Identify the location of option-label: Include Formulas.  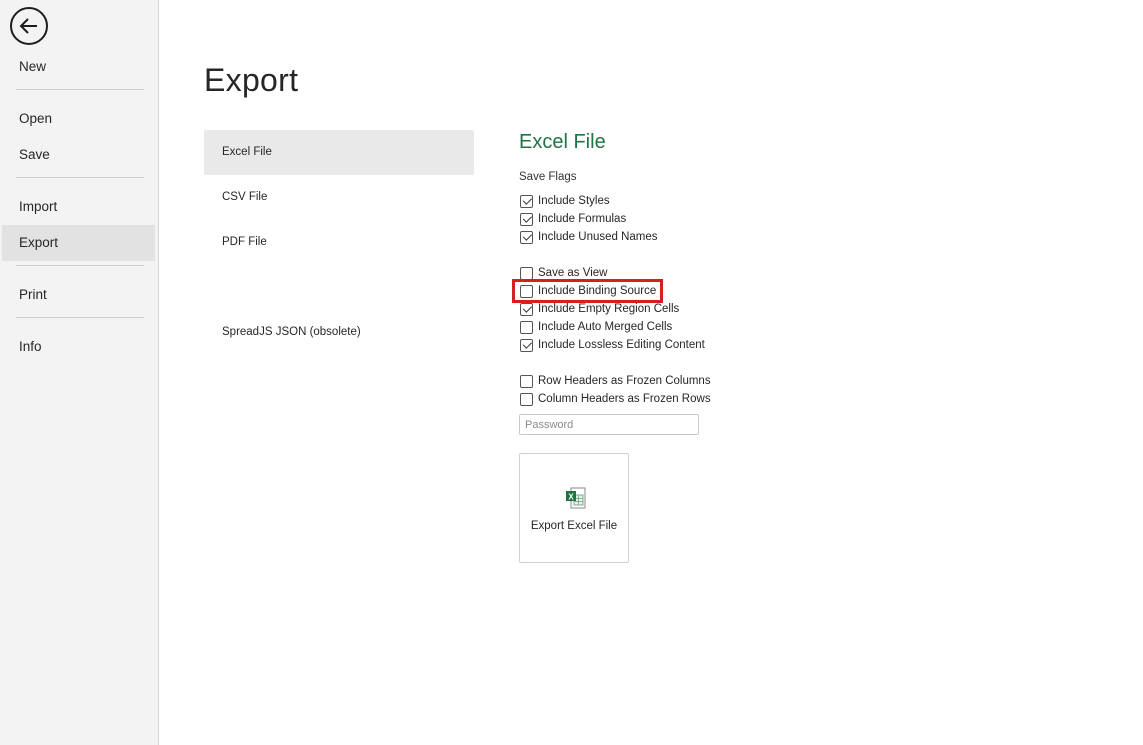
(582, 219).